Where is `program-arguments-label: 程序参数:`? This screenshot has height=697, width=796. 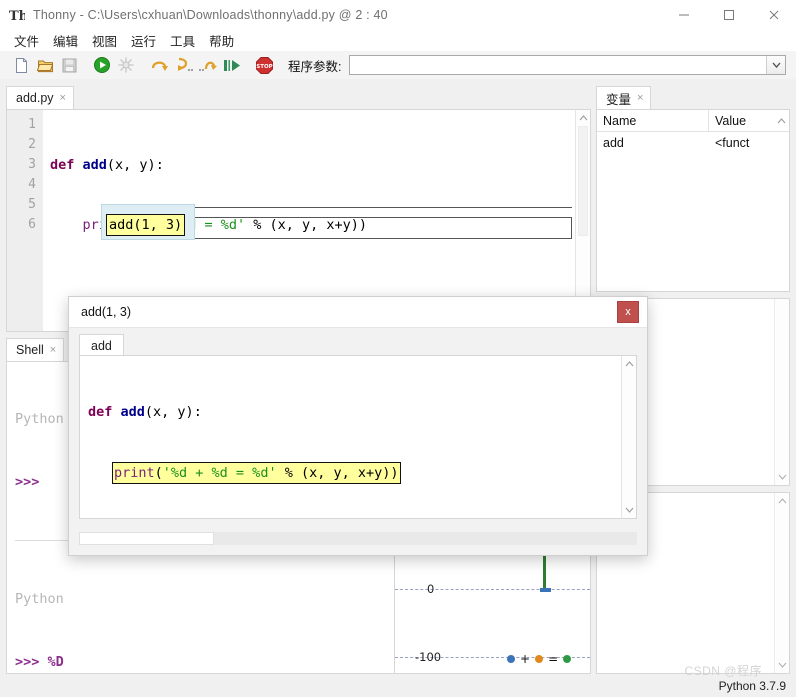
program-arguments-label: 程序参数: is located at coordinates (315, 66).